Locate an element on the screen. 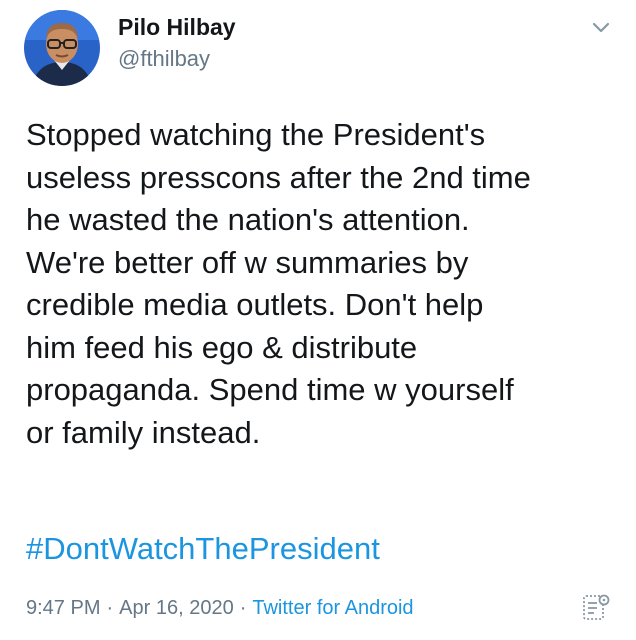  analytics-button is located at coordinates (596, 607).